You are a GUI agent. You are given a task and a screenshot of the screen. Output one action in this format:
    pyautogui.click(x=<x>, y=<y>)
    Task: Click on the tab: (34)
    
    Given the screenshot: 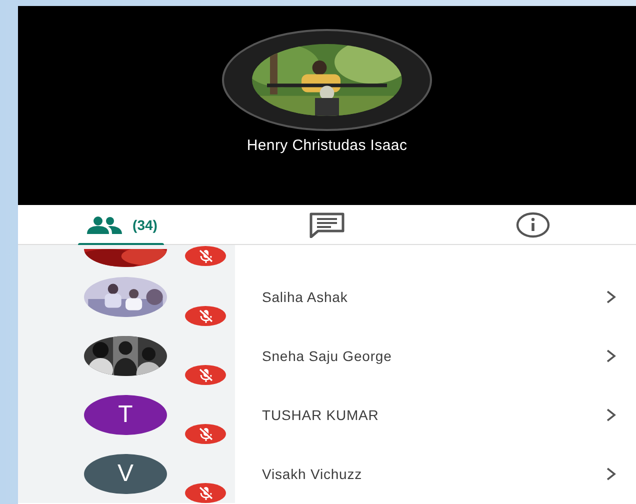 What is the action you would take?
    pyautogui.click(x=121, y=224)
    